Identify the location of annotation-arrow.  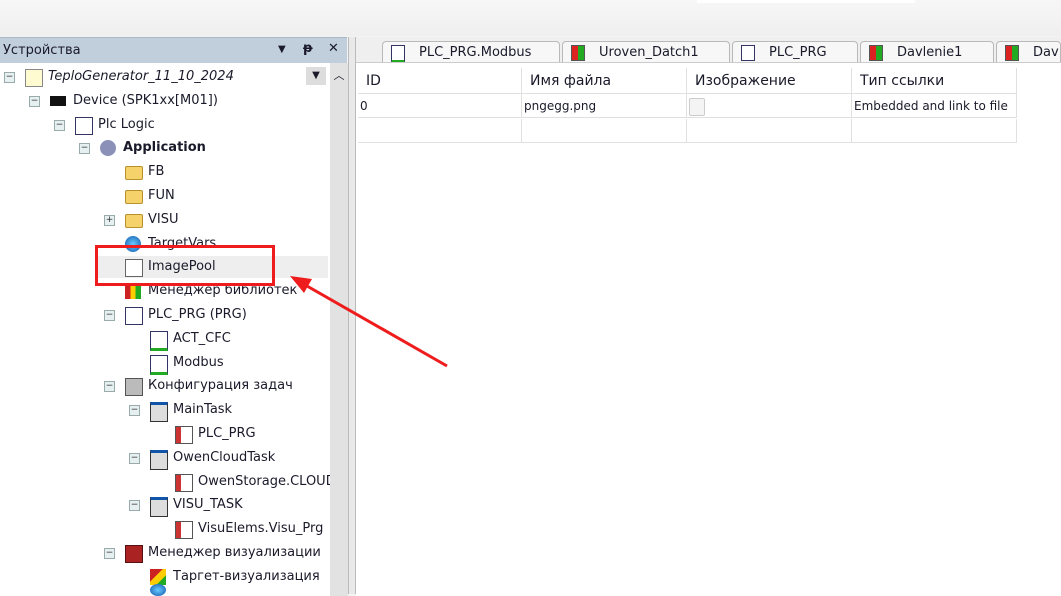
(369, 322).